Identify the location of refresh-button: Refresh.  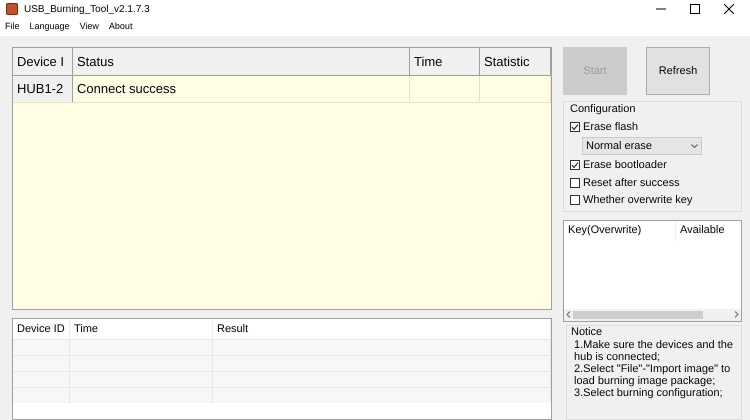
(678, 71).